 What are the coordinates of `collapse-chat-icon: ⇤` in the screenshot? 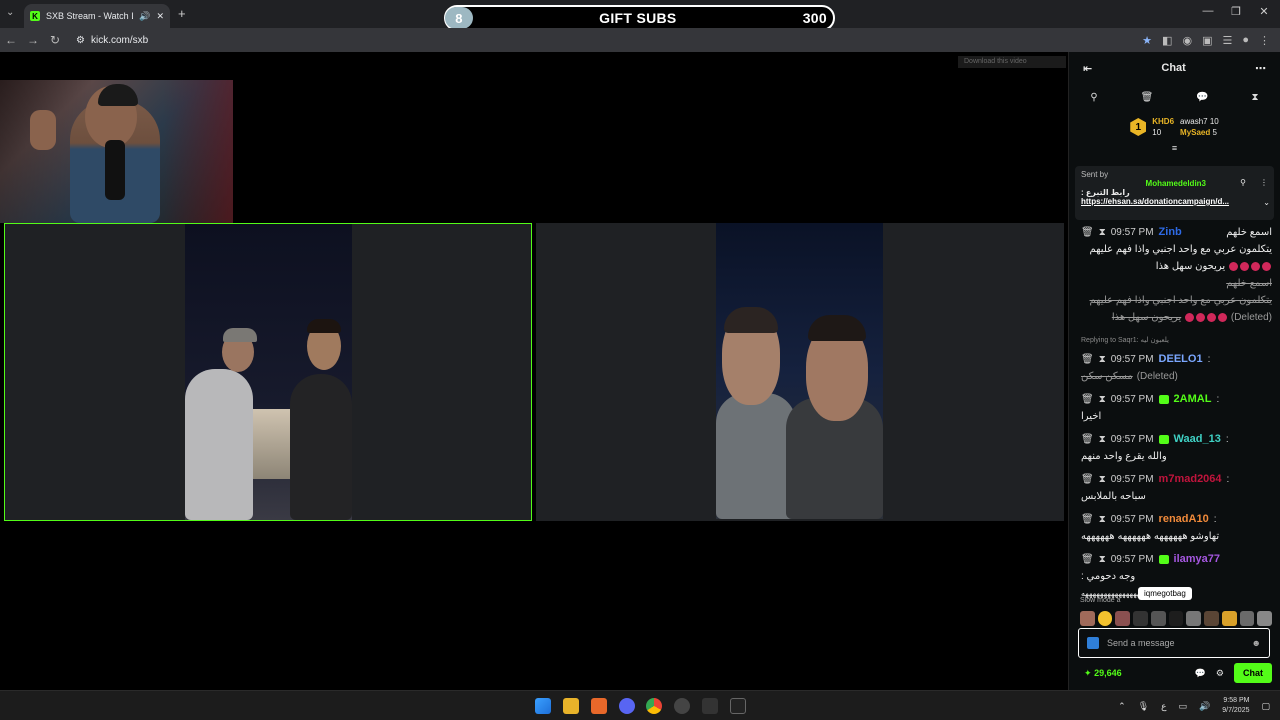 It's located at (1087, 68).